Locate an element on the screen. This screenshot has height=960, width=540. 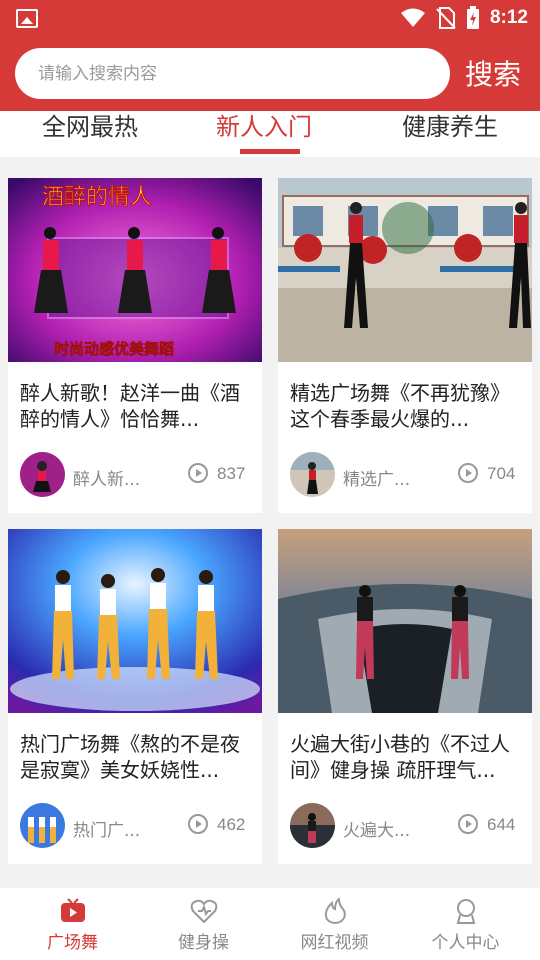
nav-trending-videos: 网红视频 is located at coordinates (334, 924).